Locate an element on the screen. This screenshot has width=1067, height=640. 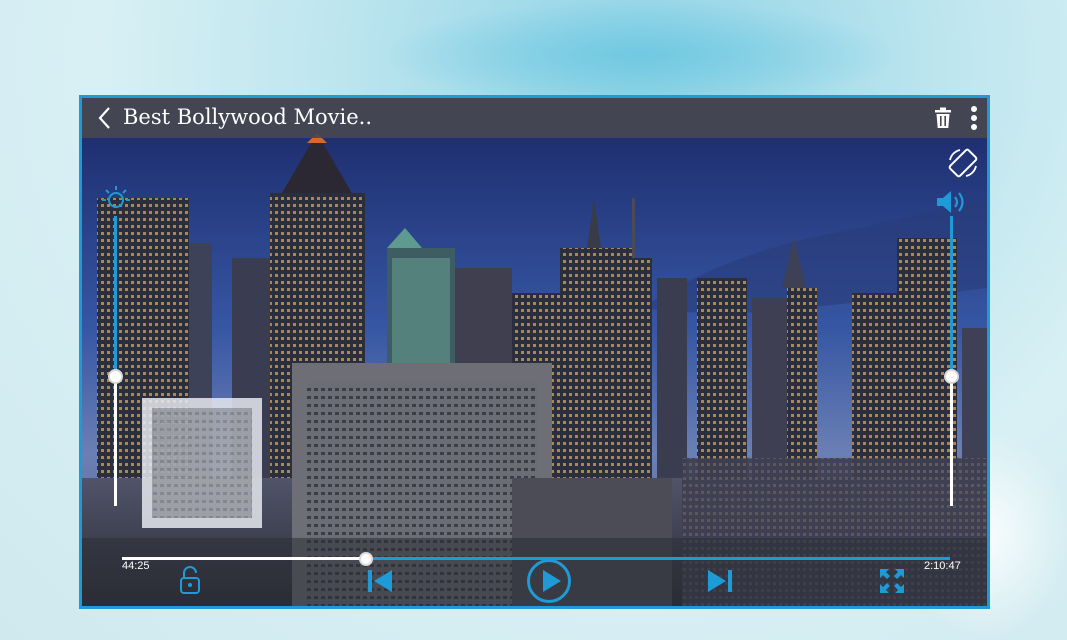
total-time: 2:10:47 is located at coordinates (942, 566).